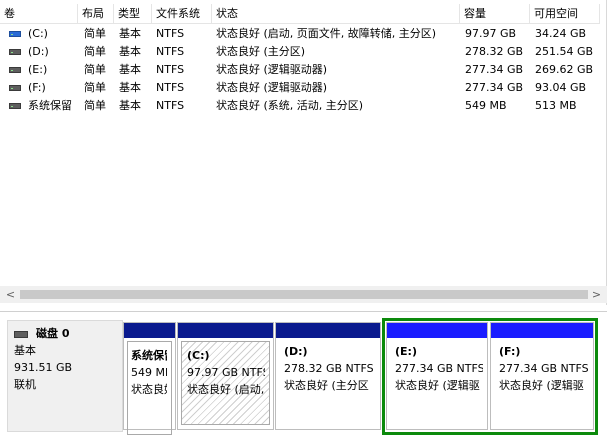 The height and width of the screenshot is (439, 607). I want to click on disk-type: 基本, so click(25, 350).